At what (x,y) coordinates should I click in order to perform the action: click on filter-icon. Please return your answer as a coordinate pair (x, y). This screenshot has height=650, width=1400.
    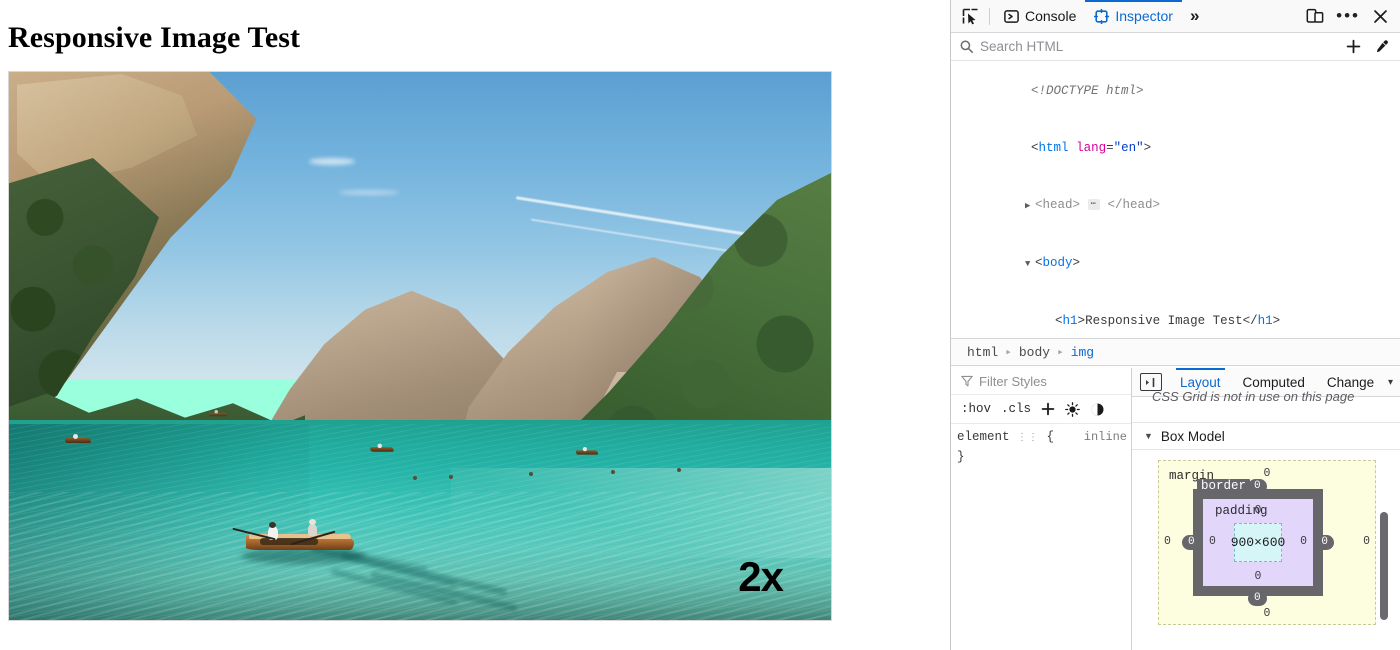
    Looking at the image, I should click on (967, 381).